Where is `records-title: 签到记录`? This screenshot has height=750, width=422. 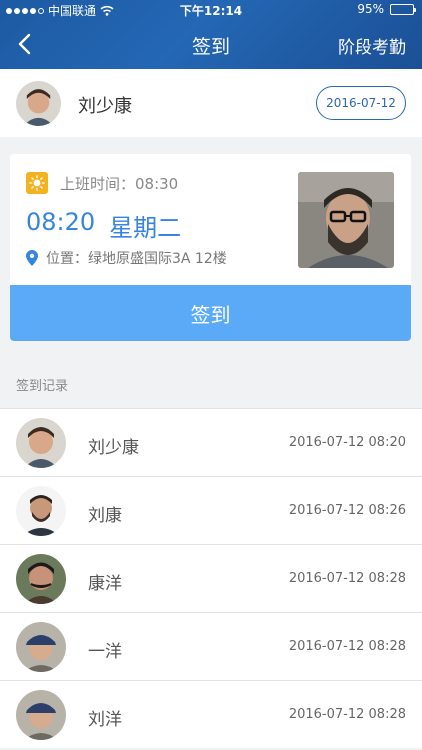
records-title: 签到记录 is located at coordinates (42, 386).